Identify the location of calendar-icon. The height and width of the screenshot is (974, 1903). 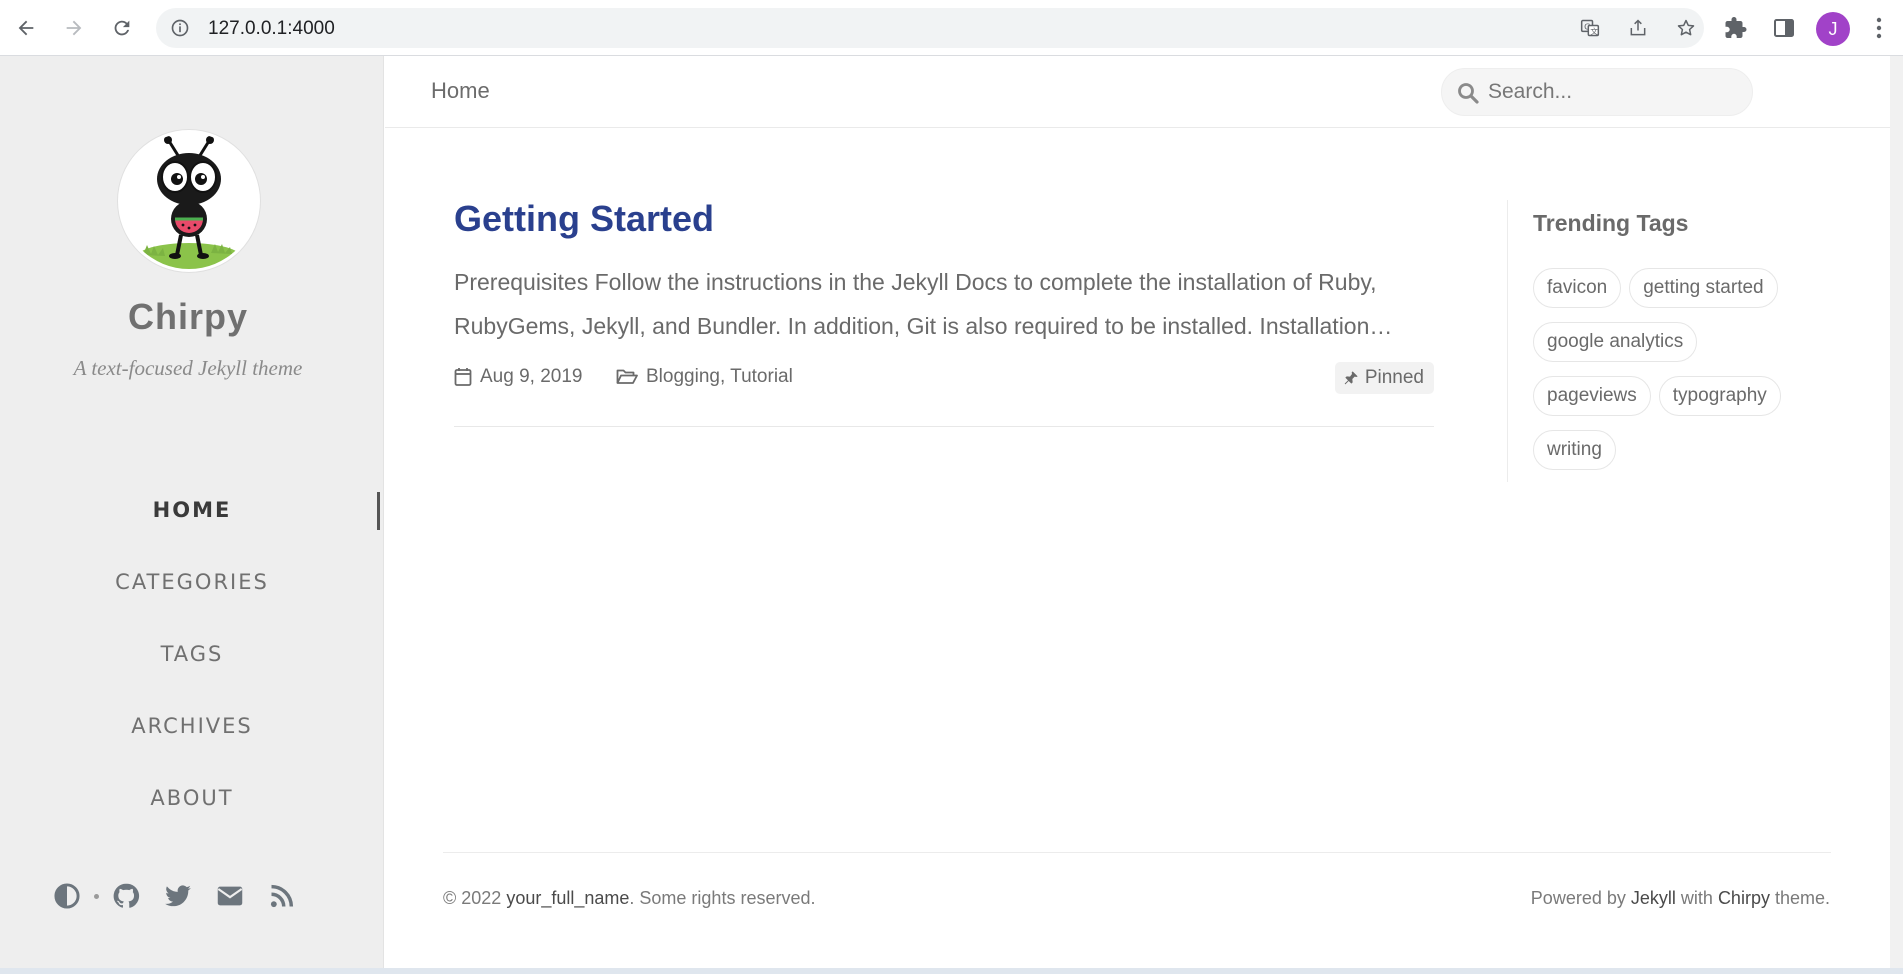
(463, 377).